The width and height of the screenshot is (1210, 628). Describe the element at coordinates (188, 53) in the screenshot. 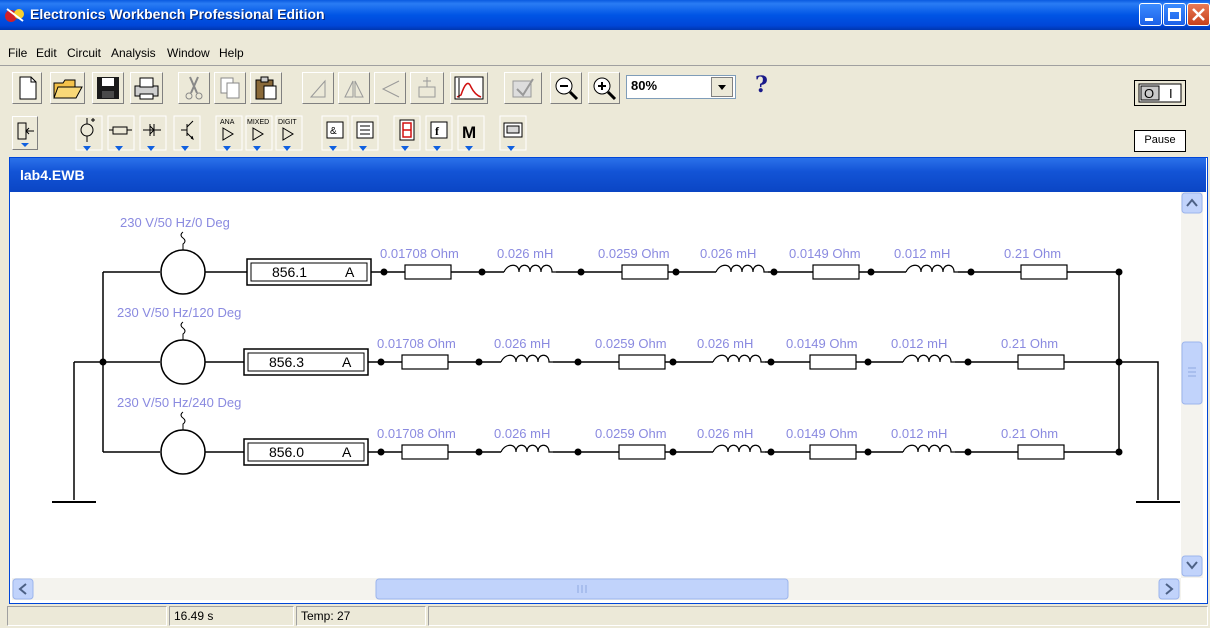

I see `menu-window: Window` at that location.